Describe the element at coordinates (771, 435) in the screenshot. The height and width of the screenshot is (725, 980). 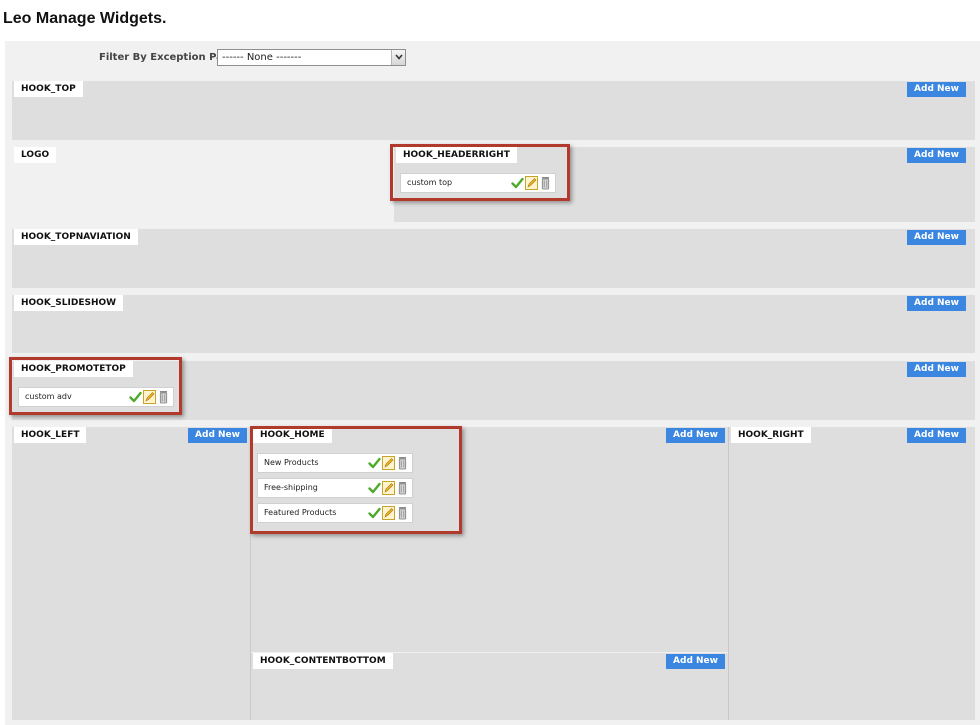
I see `hook-right-label: HOOK_RIGHT` at that location.